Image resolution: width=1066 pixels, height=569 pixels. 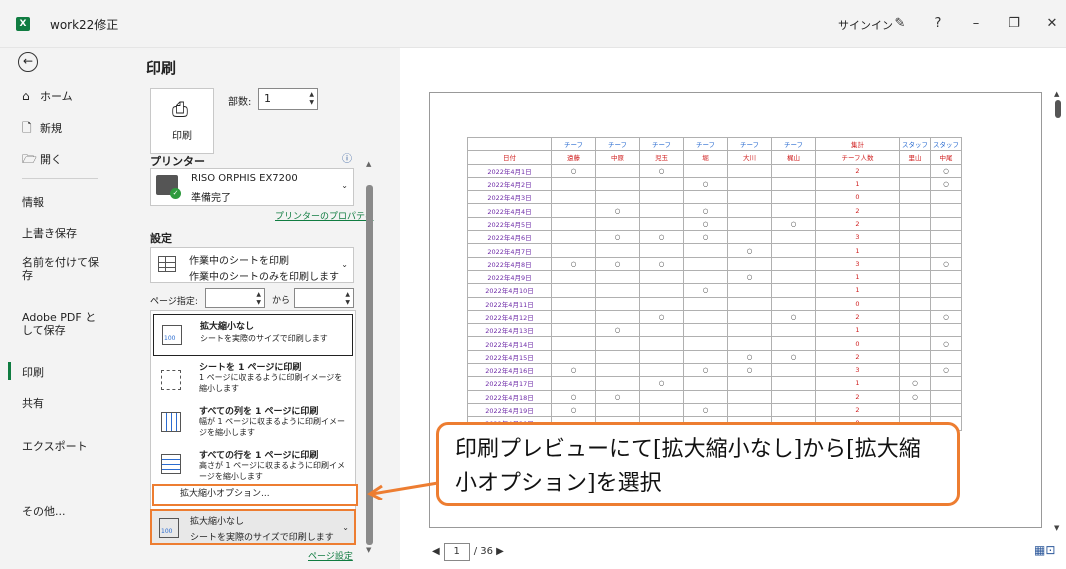 What do you see at coordinates (857, 210) in the screenshot?
I see `count-cell: 2` at bounding box center [857, 210].